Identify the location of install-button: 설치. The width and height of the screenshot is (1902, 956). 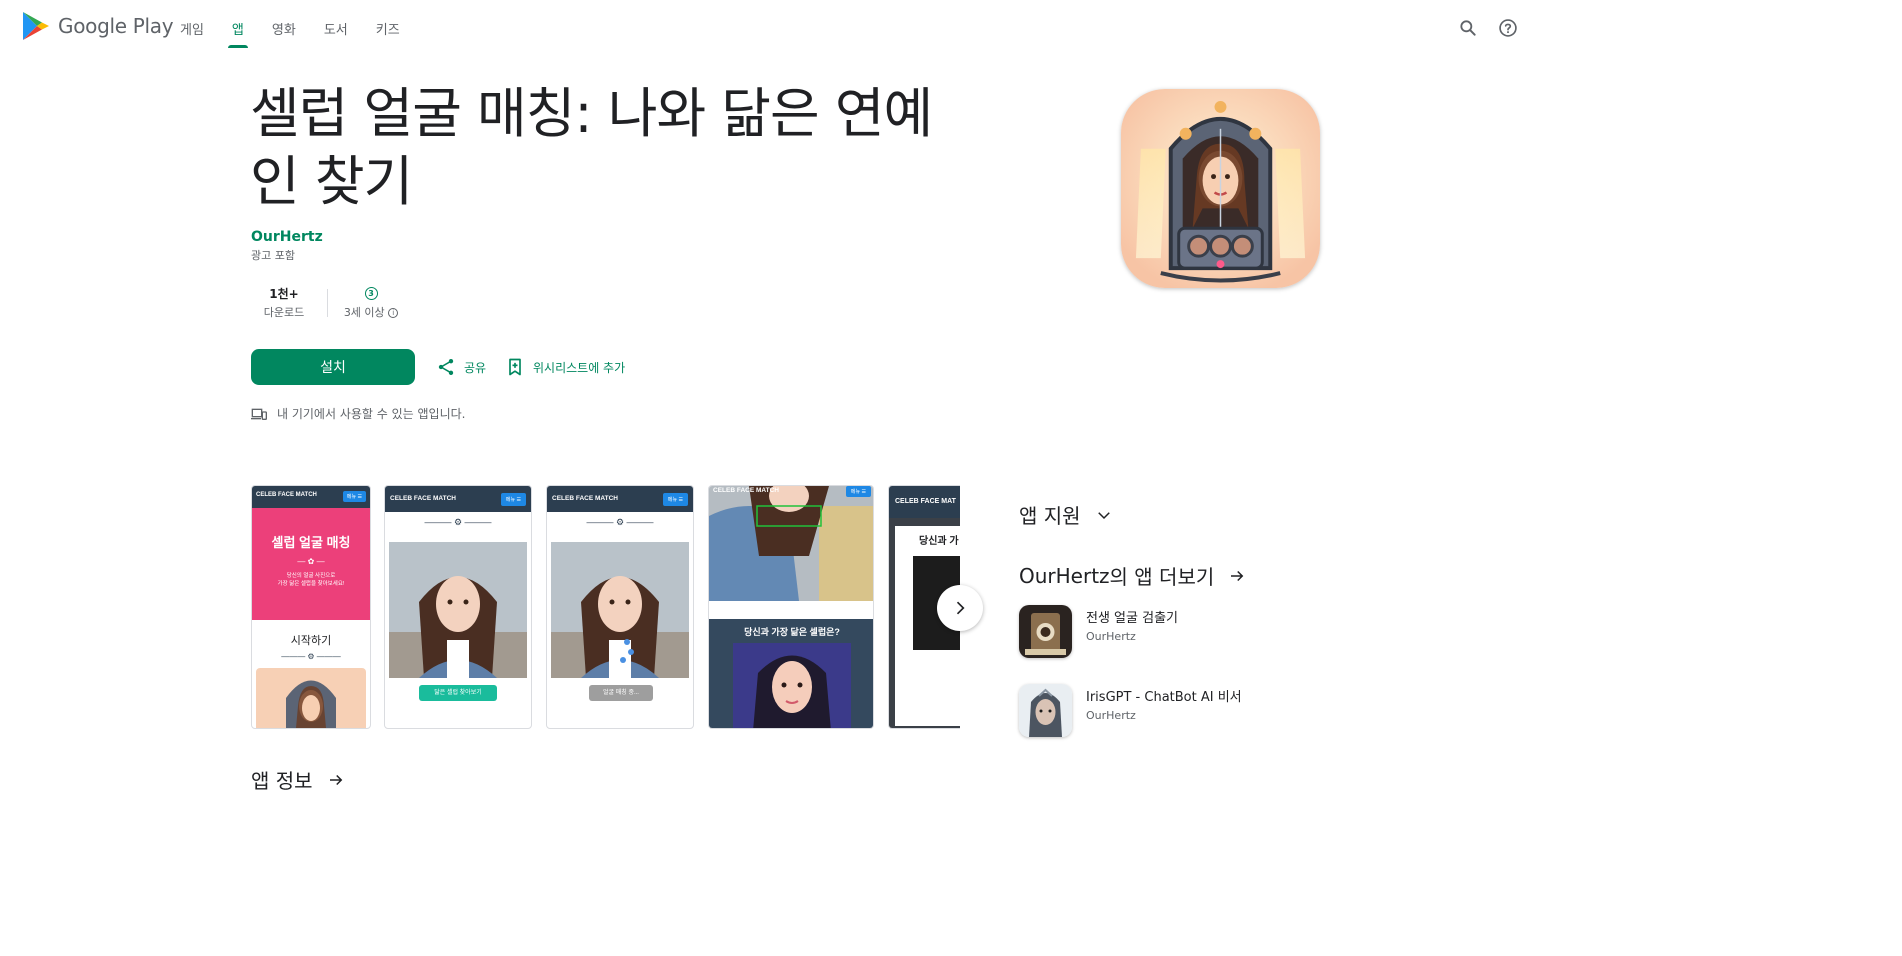
(333, 367).